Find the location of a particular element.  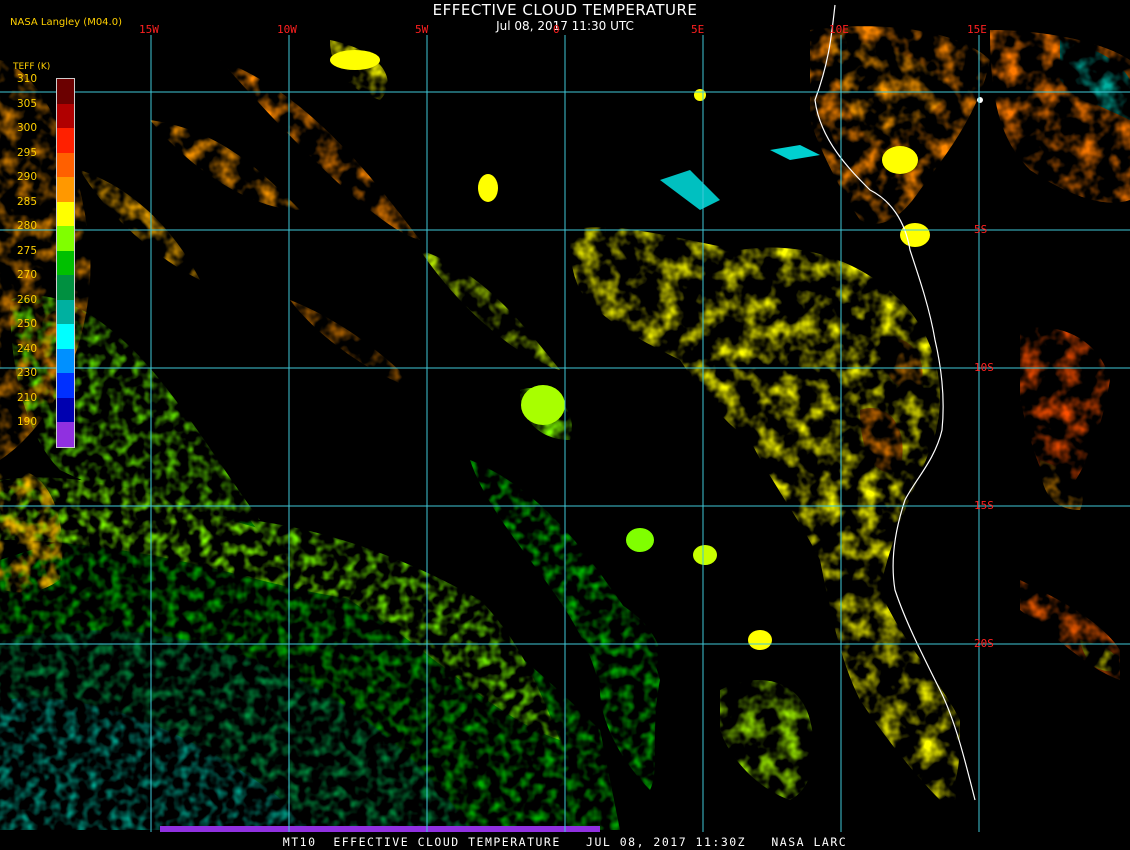

latitude-label: 20S is located at coordinates (984, 643).